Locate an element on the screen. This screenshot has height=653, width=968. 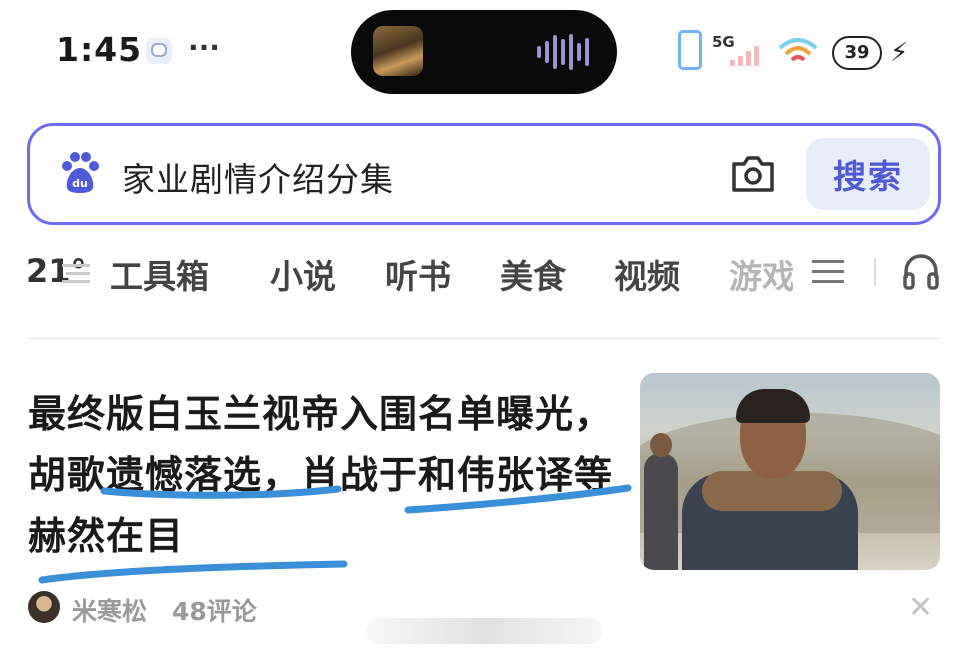
battery-level: 39 is located at coordinates (857, 53).